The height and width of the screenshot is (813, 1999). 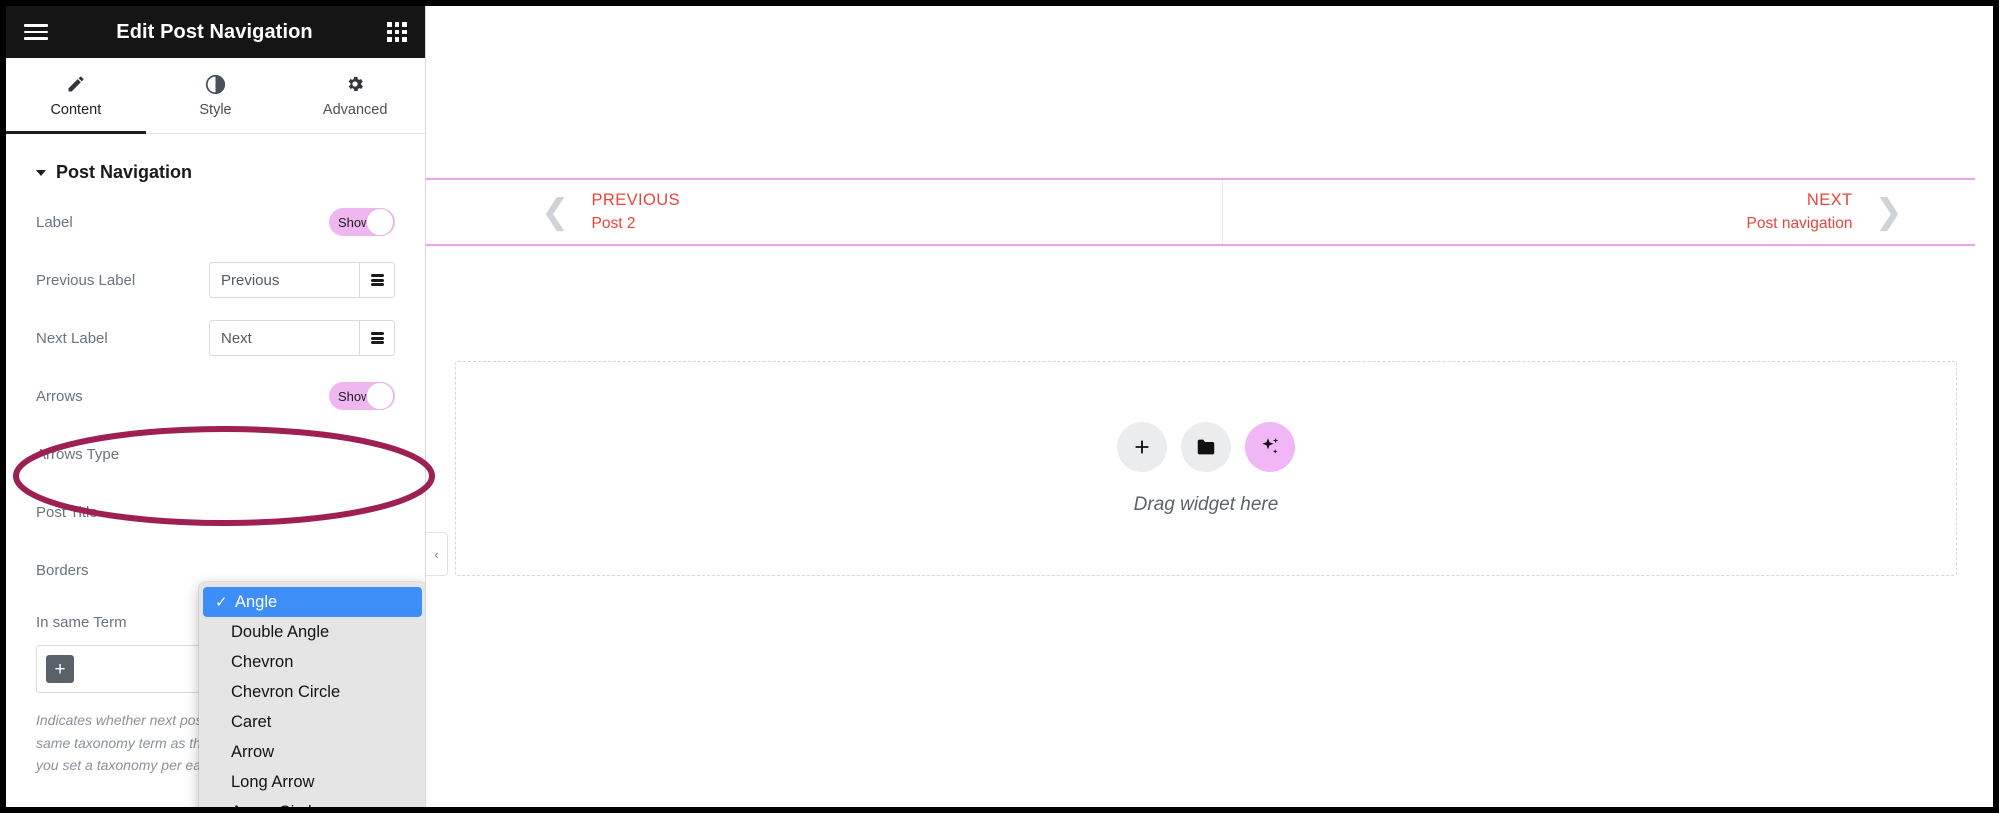 I want to click on post-navigation-next: NEXT Post navigation ❯, so click(x=1599, y=212).